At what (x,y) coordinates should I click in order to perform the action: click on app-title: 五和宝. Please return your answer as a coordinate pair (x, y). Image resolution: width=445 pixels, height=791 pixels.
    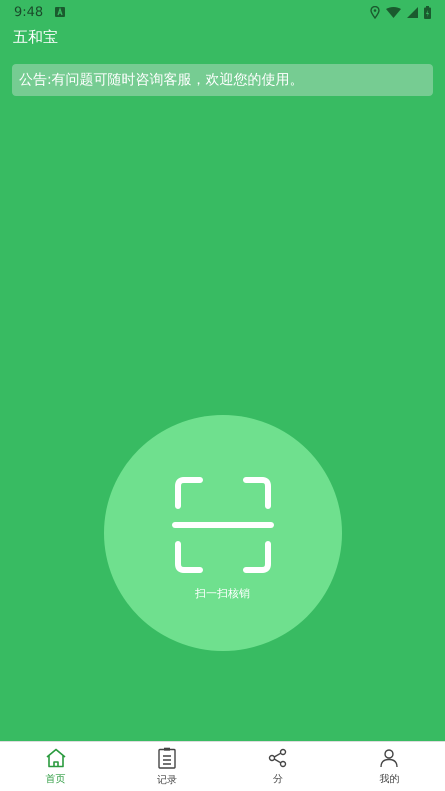
    Looking at the image, I should click on (35, 37).